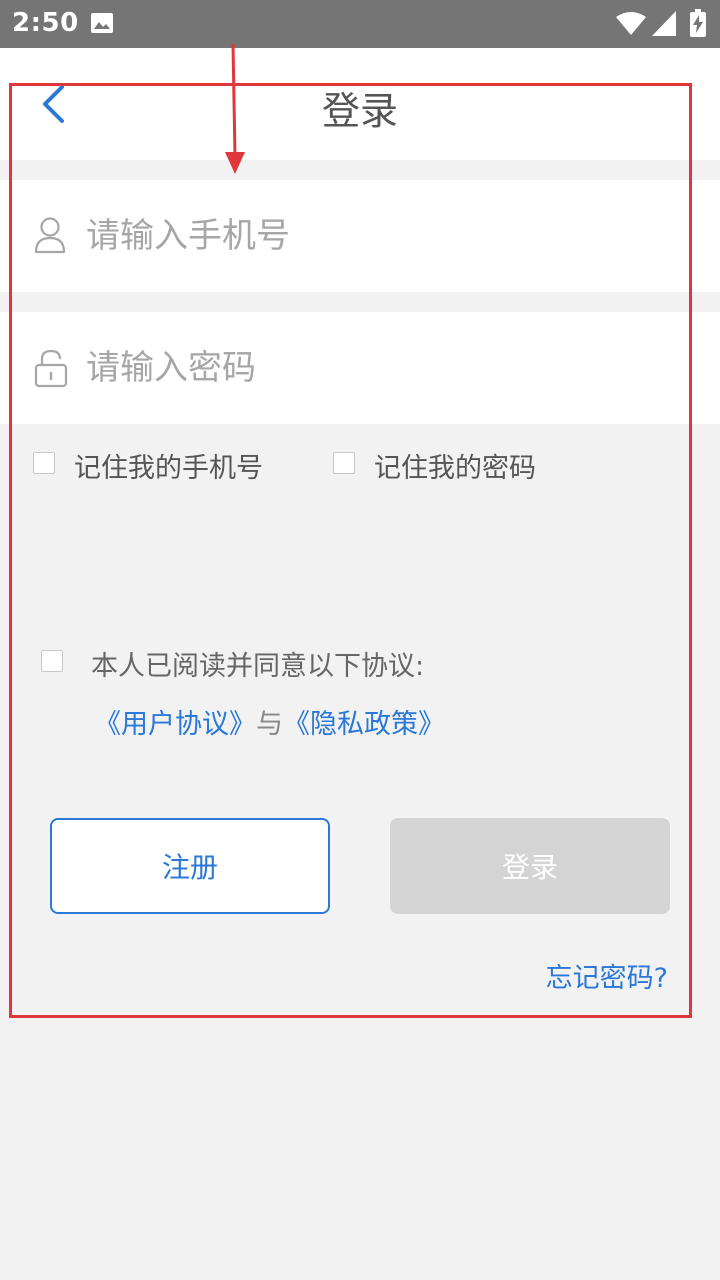  What do you see at coordinates (664, 25) in the screenshot?
I see `signal-icon` at bounding box center [664, 25].